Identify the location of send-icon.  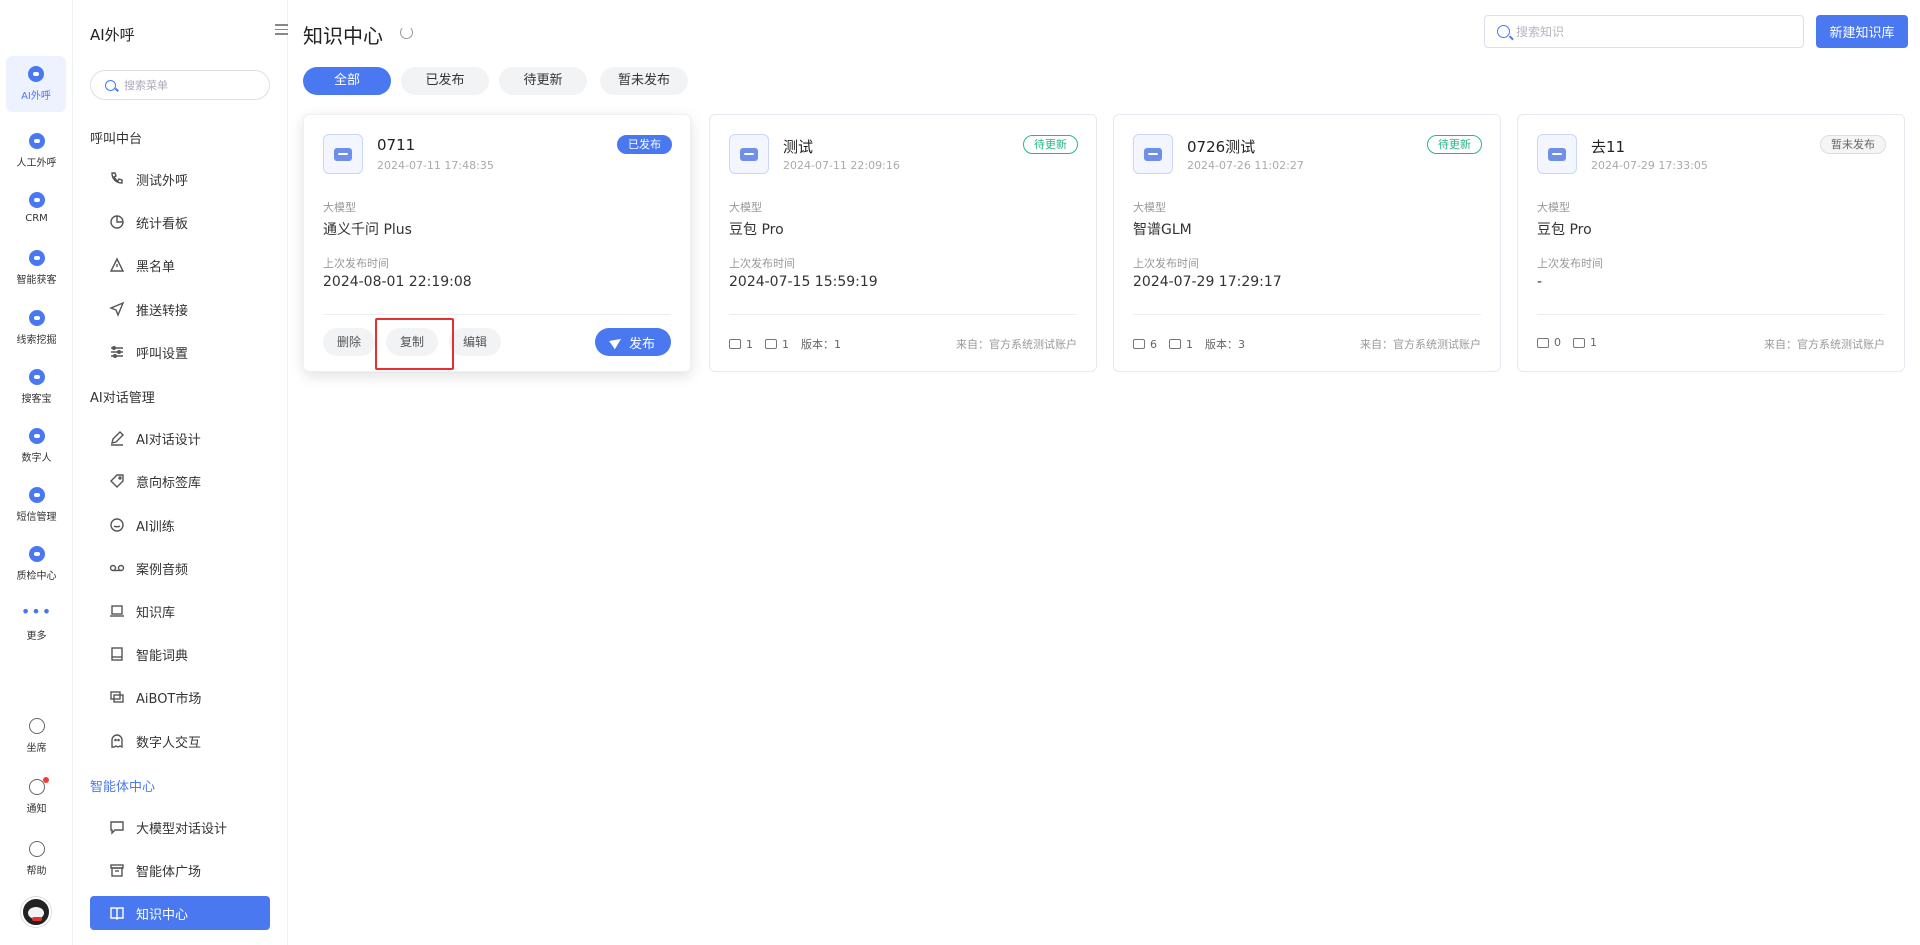
(616, 342).